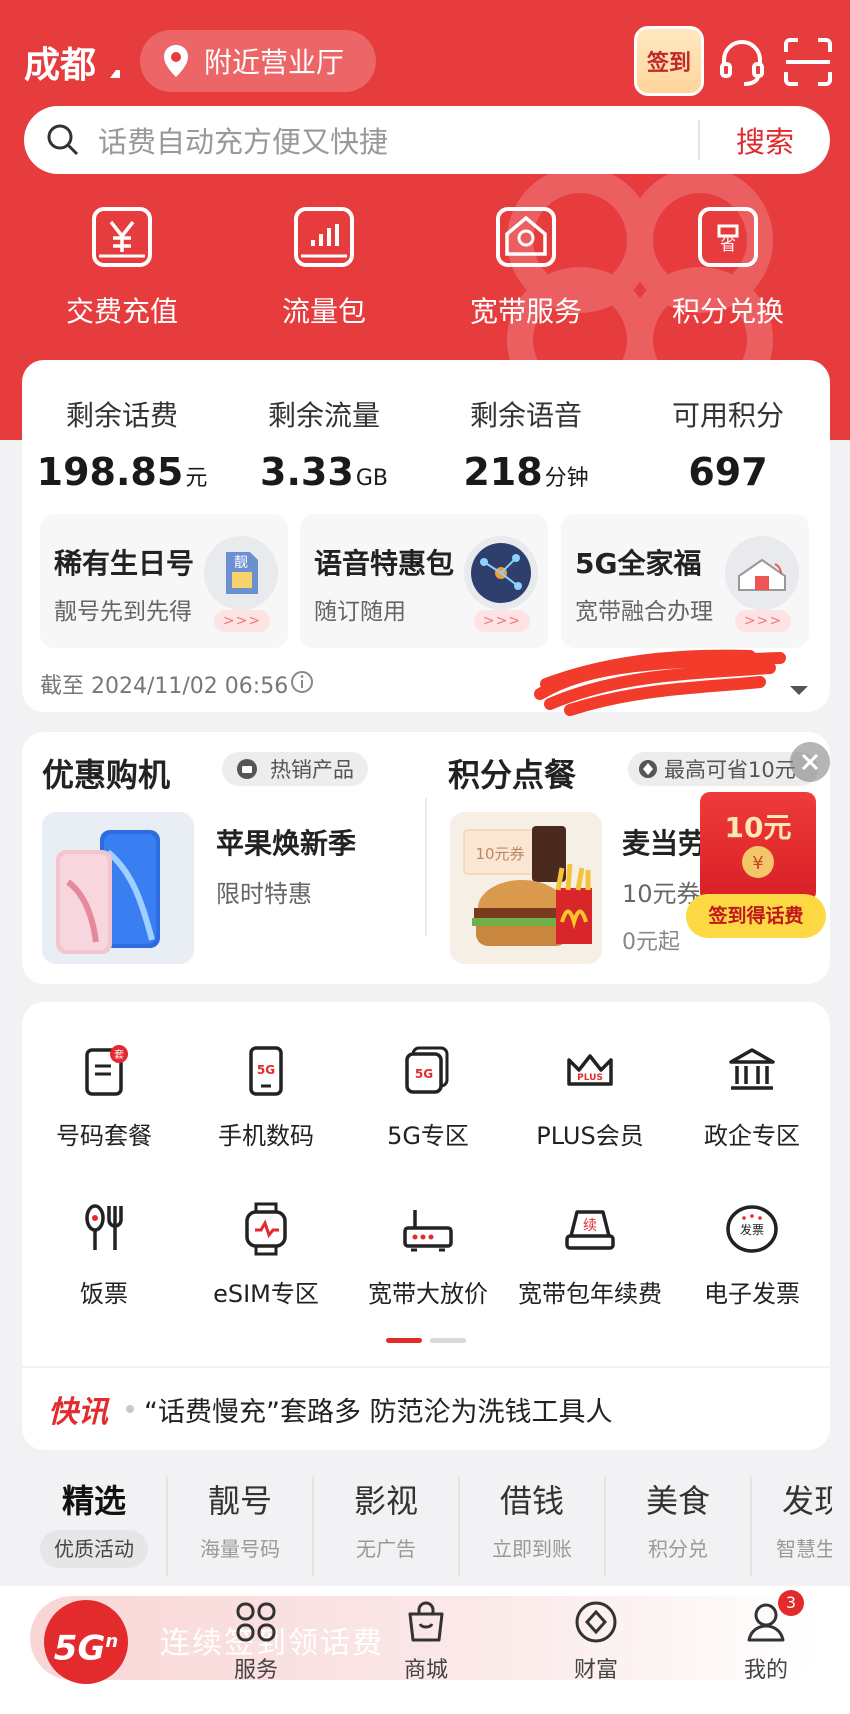 The height and width of the screenshot is (1714, 850). I want to click on grid-item-label: 宽带包年续费, so click(590, 1294).